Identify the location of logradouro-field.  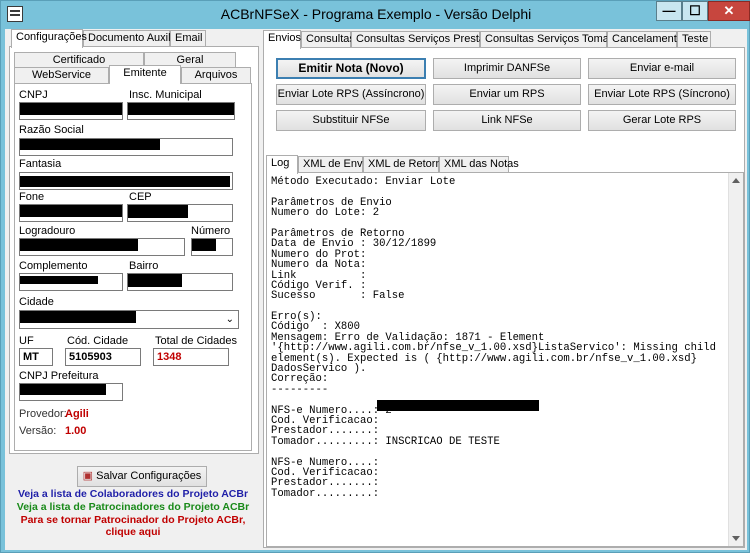
(102, 247).